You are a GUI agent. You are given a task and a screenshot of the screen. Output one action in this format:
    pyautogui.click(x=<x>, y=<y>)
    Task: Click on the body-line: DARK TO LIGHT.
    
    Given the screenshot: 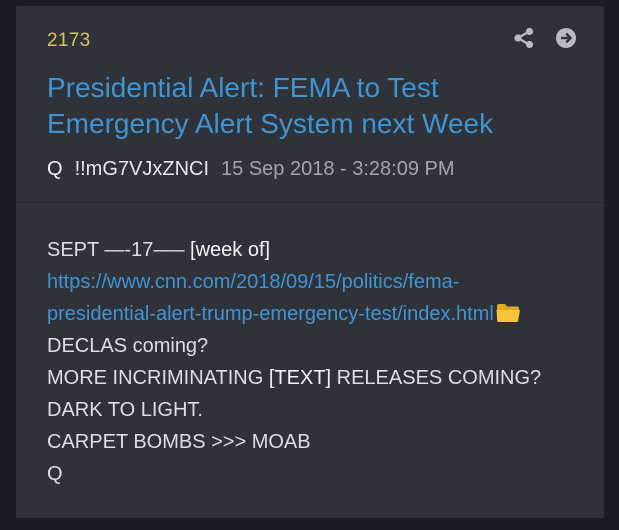 What is the action you would take?
    pyautogui.click(x=125, y=410)
    